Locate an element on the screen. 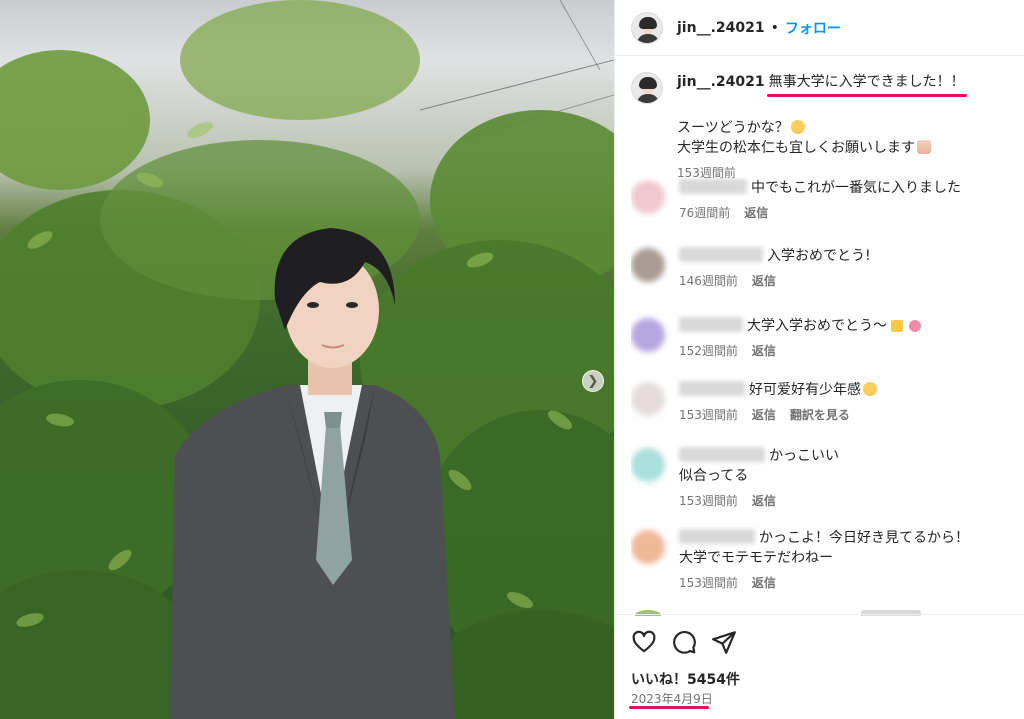 The image size is (1024, 719). comment-text-line-2: 大学でモテモテだわねー is located at coordinates (756, 558).